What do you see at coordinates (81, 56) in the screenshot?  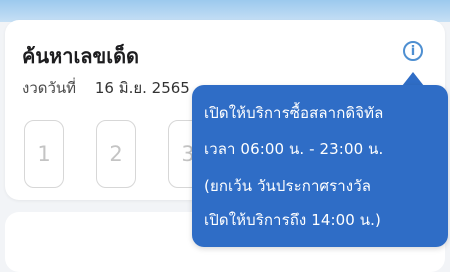 I see `card-title: ค้นหาเลขเด็ด` at bounding box center [81, 56].